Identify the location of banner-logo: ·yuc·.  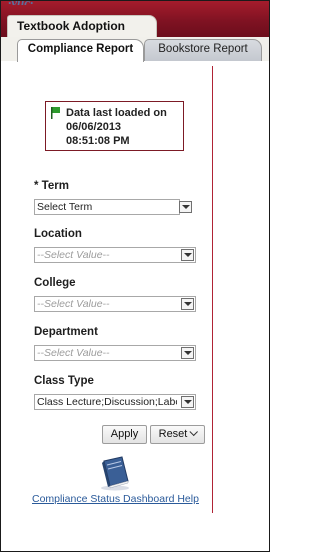
(31, 2).